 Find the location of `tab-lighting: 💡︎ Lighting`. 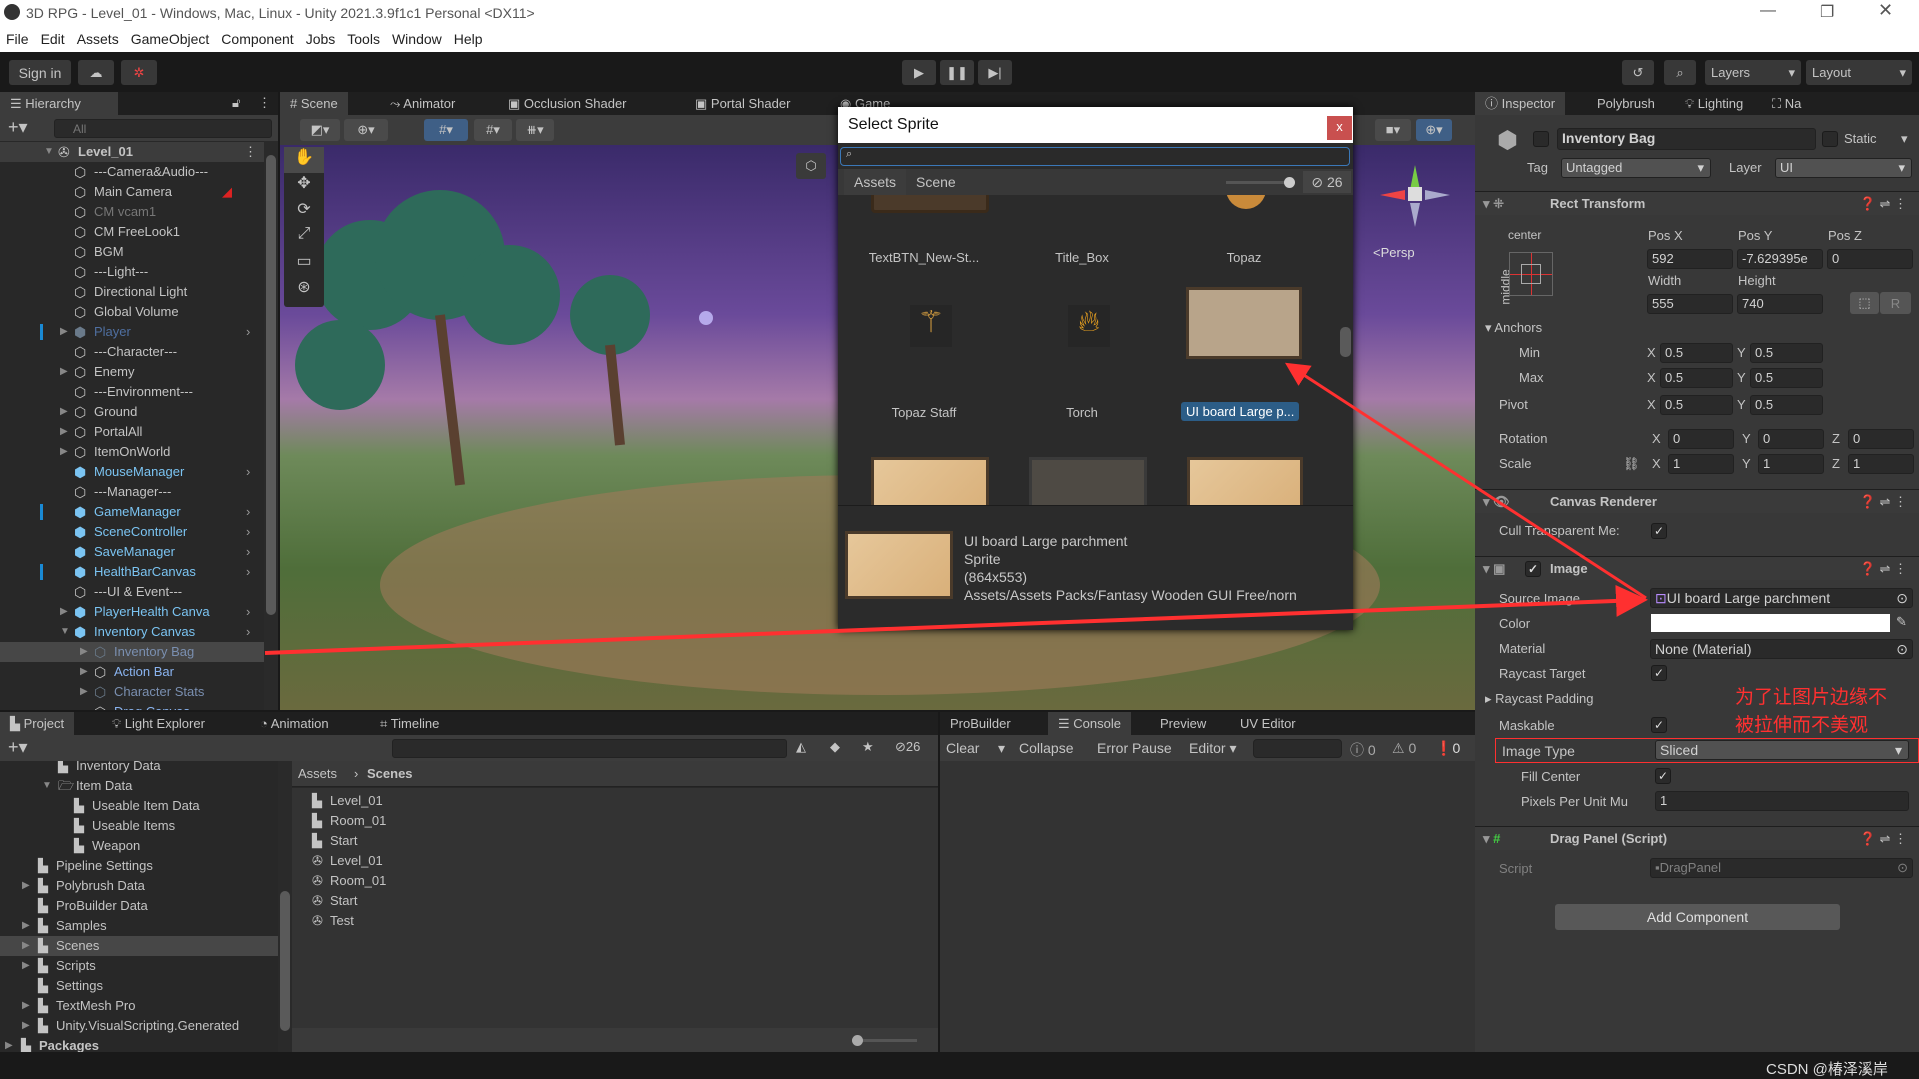

tab-lighting: 💡︎ Lighting is located at coordinates (1714, 103).